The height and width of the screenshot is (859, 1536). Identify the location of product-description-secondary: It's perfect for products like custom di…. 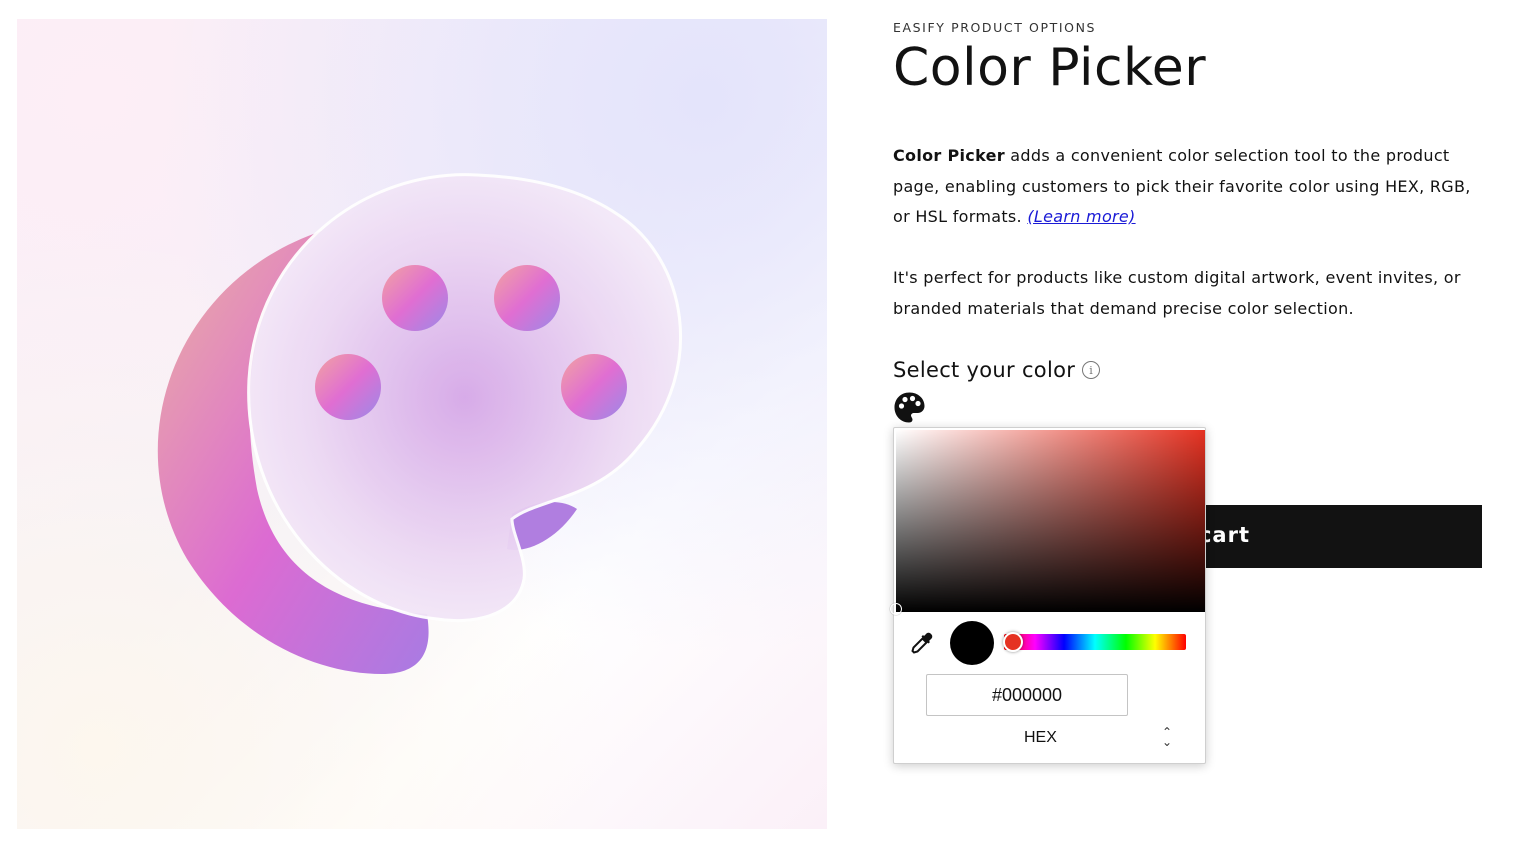
(1177, 293).